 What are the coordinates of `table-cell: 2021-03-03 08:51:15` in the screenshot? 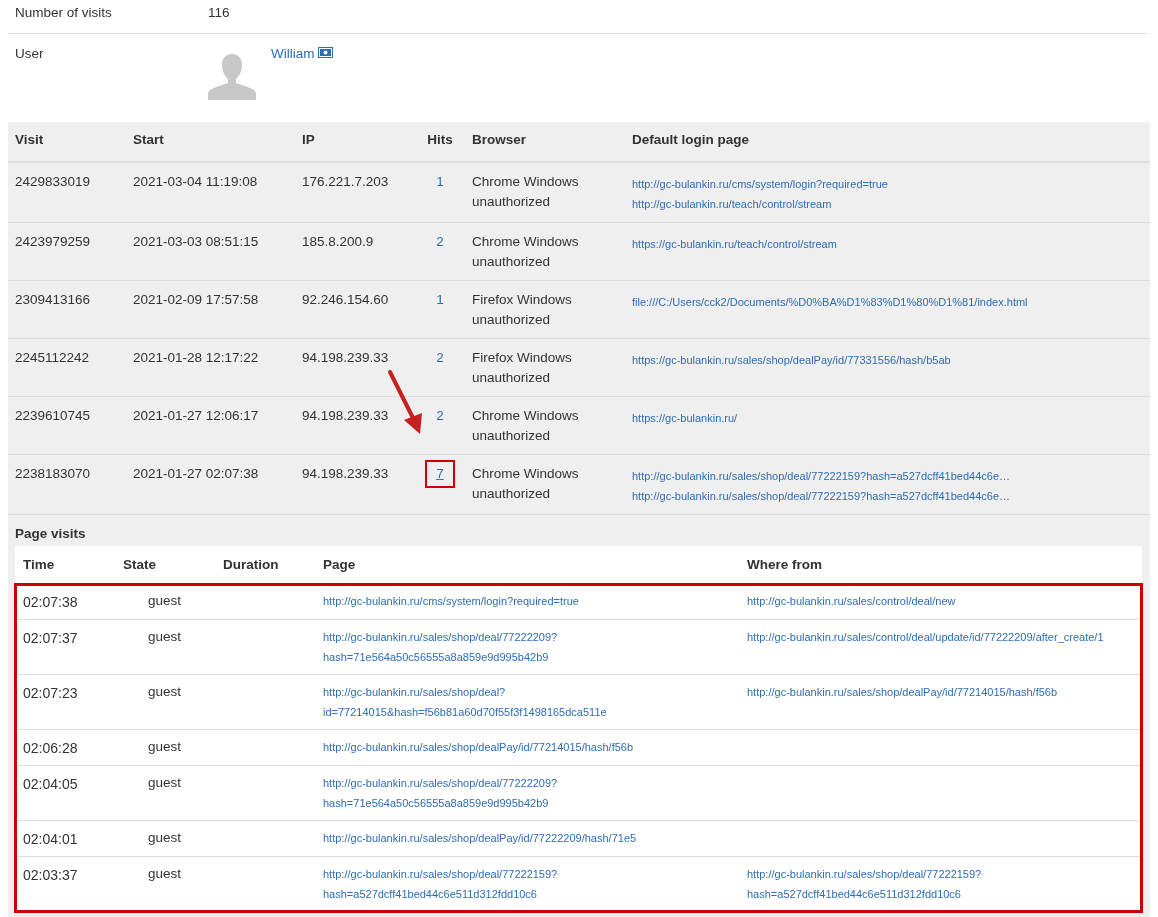 It's located at (210, 251).